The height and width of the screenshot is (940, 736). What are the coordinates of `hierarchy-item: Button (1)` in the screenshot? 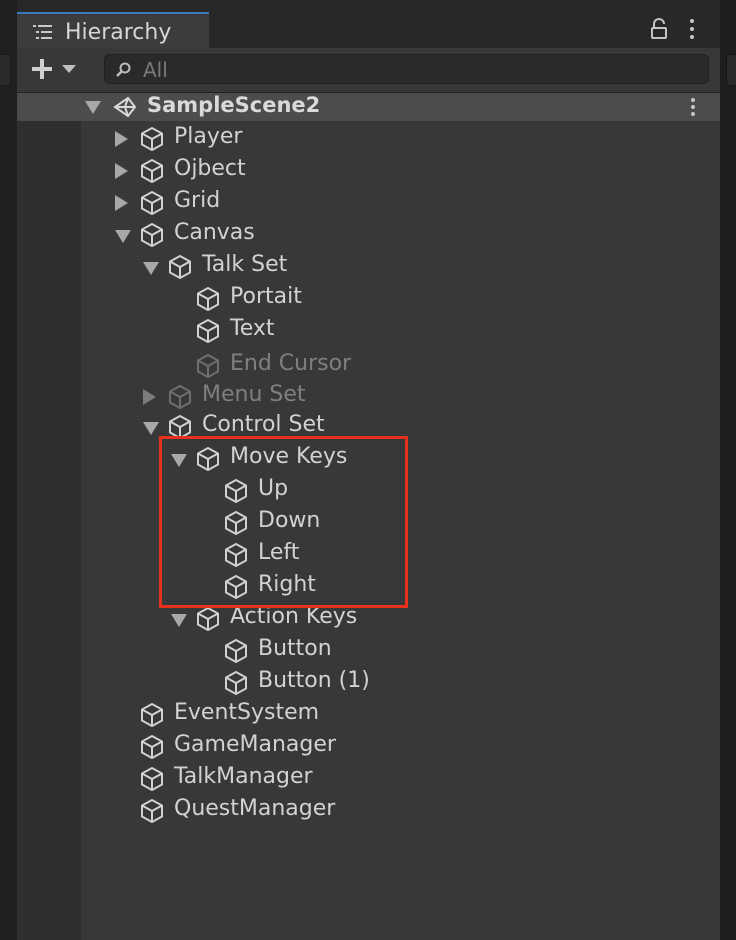 It's located at (368, 683).